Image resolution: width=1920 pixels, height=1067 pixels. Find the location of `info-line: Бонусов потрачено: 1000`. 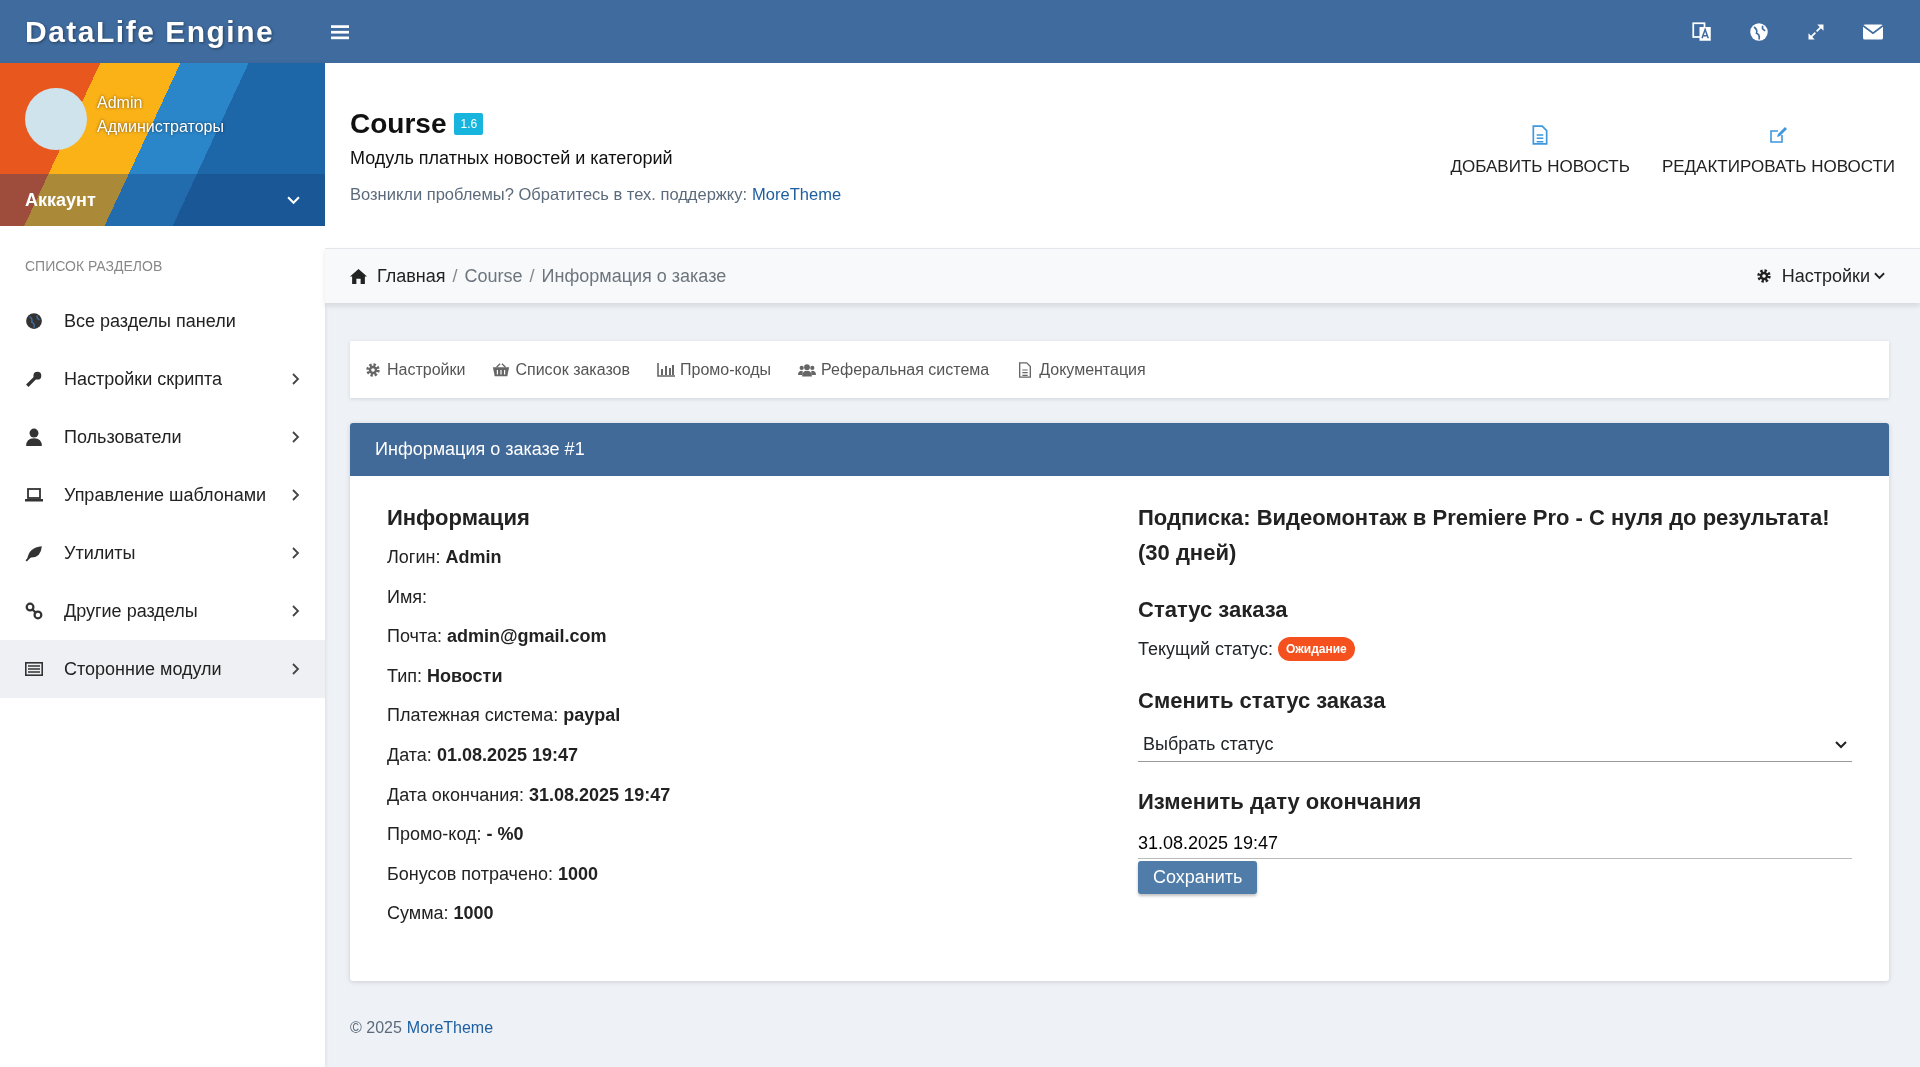

info-line: Бонусов потрачено: 1000 is located at coordinates (493, 874).